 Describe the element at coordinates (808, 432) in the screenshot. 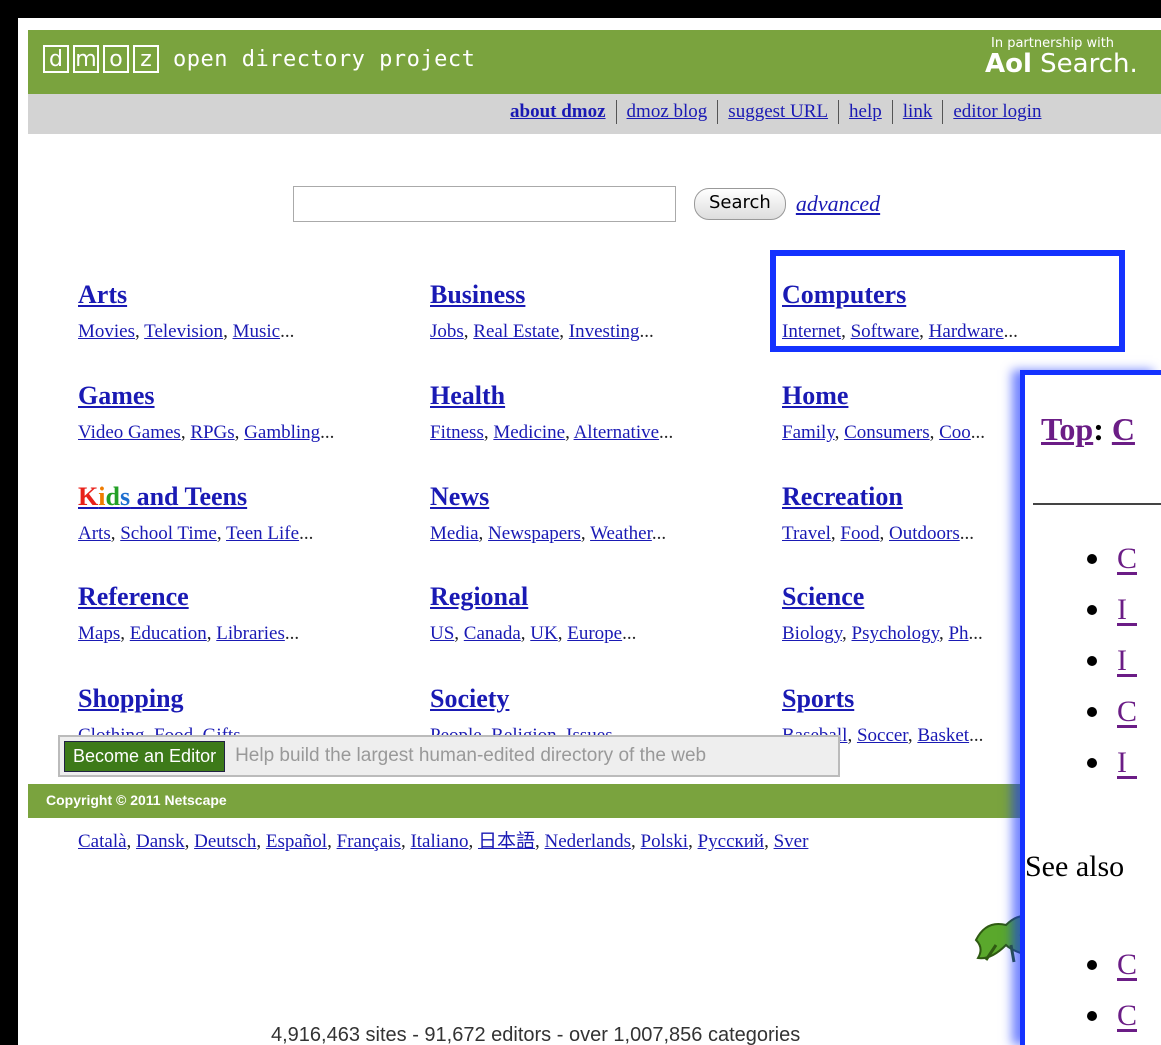

I see `subcategory-link: Family` at that location.